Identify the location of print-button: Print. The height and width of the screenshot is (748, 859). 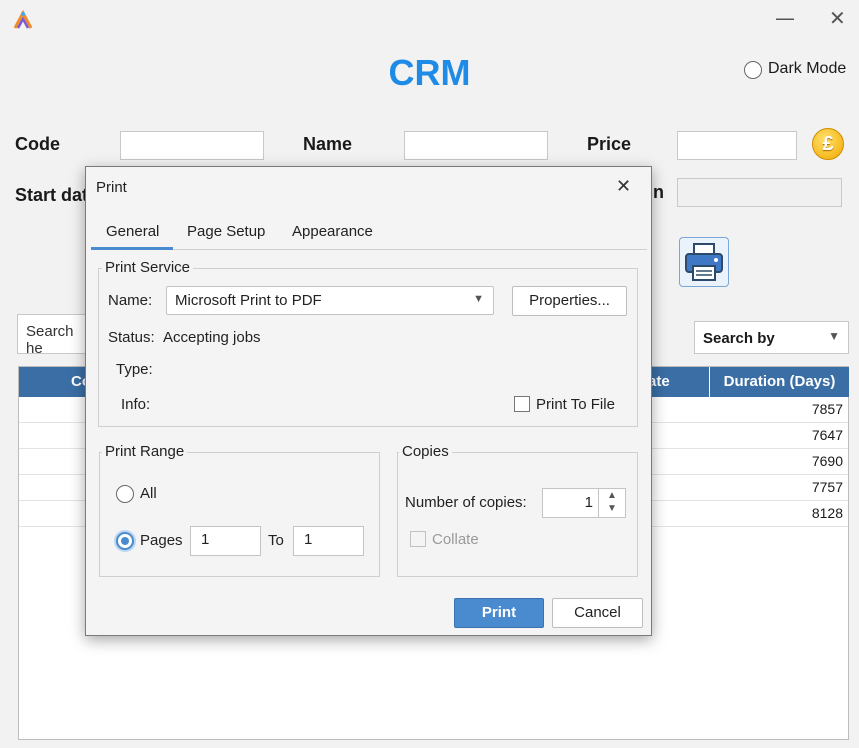
(499, 613).